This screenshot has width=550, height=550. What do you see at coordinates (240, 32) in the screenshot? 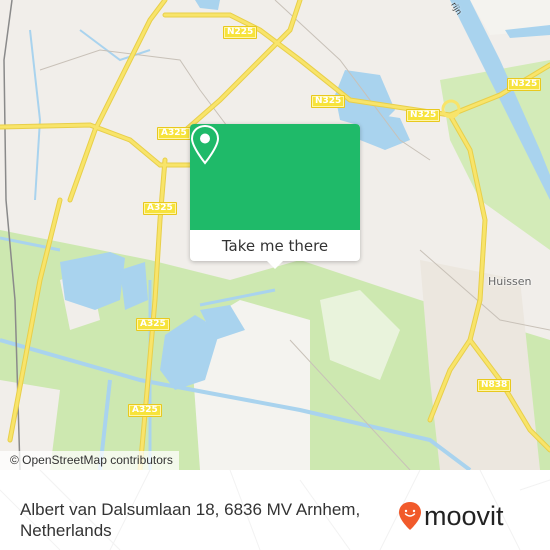
I see `road-shield-n225: N225` at bounding box center [240, 32].